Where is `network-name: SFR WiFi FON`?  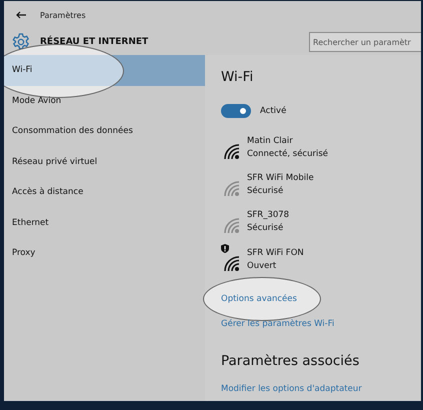 network-name: SFR WiFi FON is located at coordinates (275, 253).